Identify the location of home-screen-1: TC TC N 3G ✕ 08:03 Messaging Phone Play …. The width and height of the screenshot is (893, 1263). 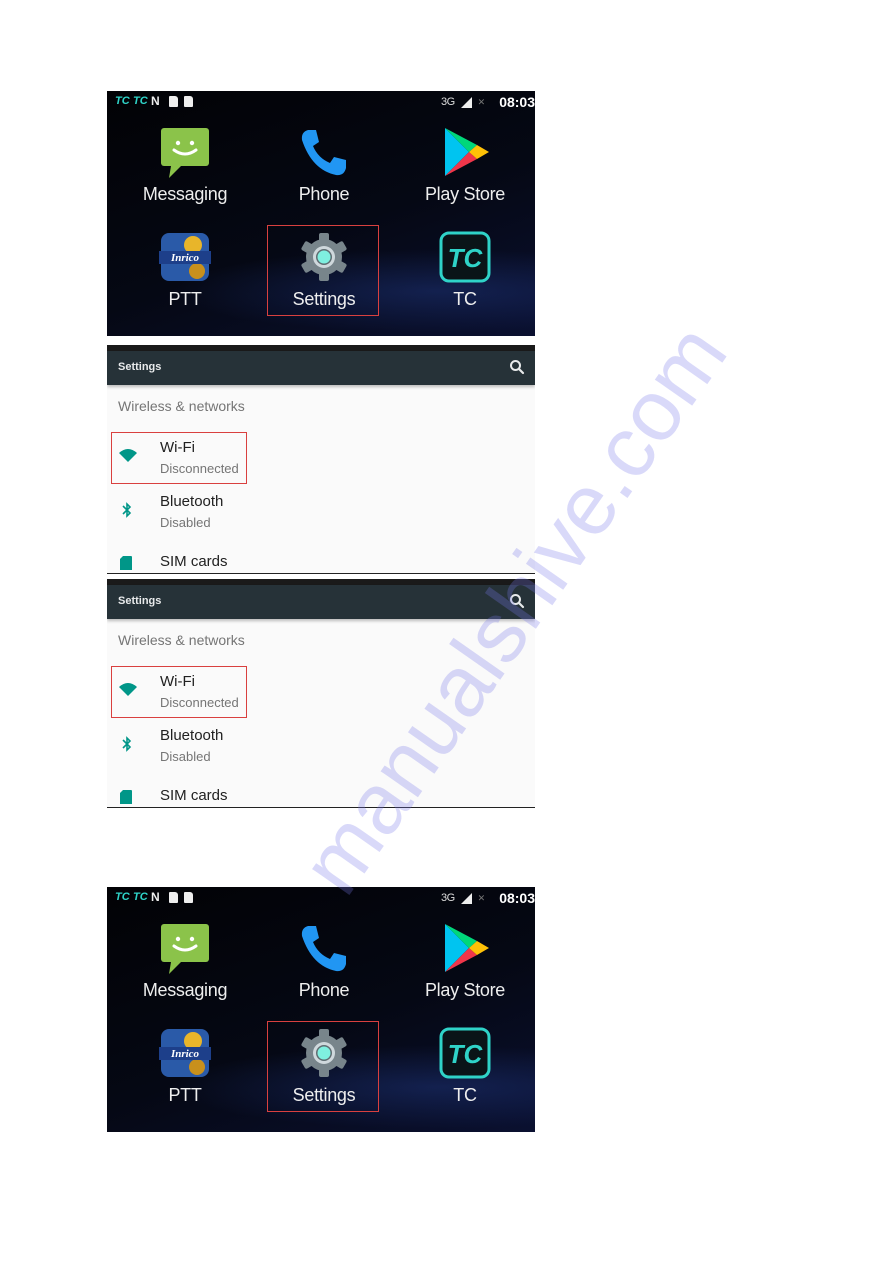
(321, 213).